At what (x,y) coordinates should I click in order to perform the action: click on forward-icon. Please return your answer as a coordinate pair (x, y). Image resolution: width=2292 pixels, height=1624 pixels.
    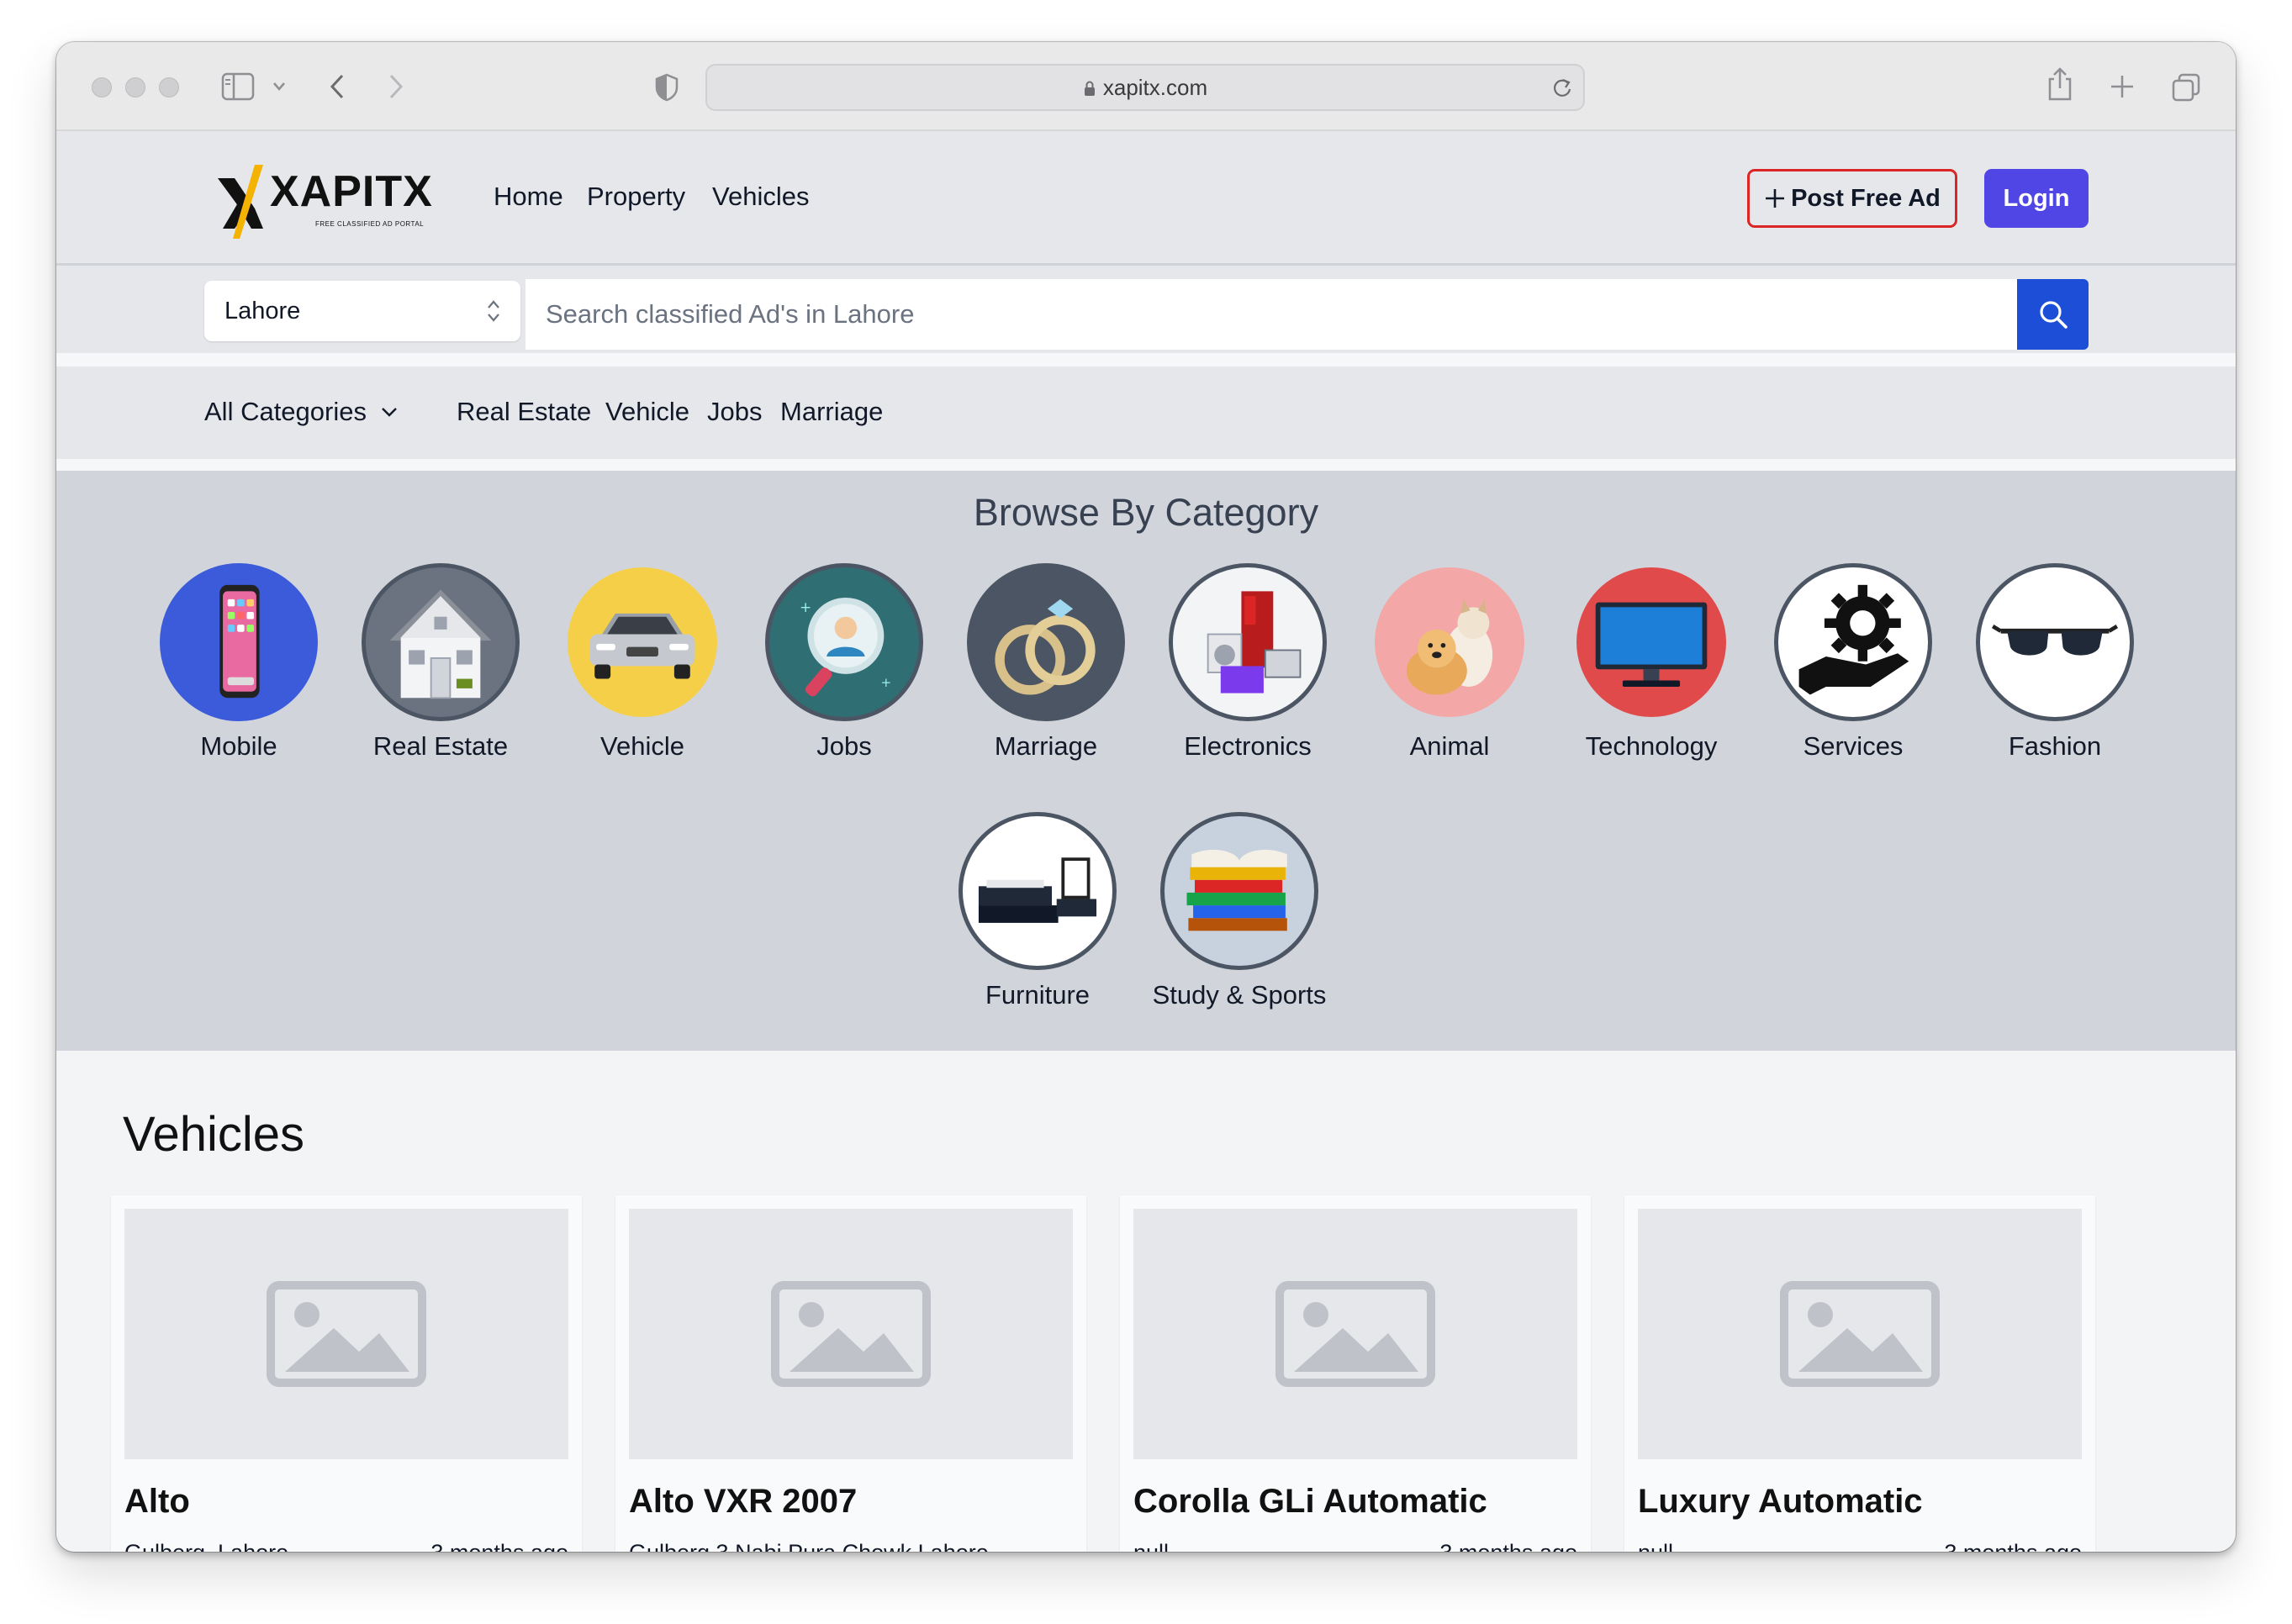
    Looking at the image, I should click on (396, 86).